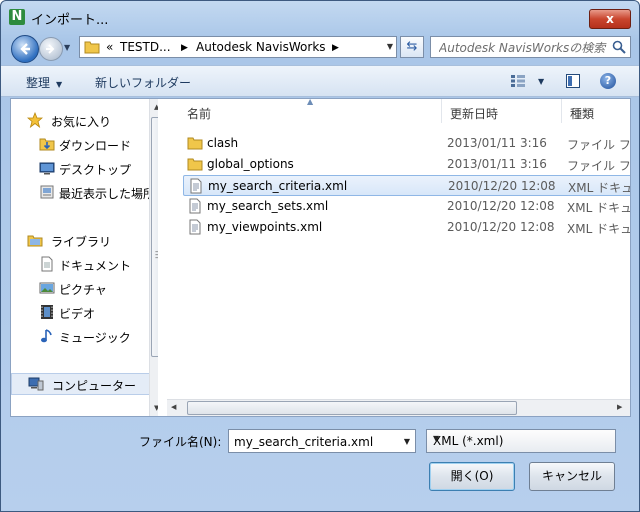 Image resolution: width=640 pixels, height=512 pixels. What do you see at coordinates (268, 206) in the screenshot?
I see `file-name: my_search_sets.xml` at bounding box center [268, 206].